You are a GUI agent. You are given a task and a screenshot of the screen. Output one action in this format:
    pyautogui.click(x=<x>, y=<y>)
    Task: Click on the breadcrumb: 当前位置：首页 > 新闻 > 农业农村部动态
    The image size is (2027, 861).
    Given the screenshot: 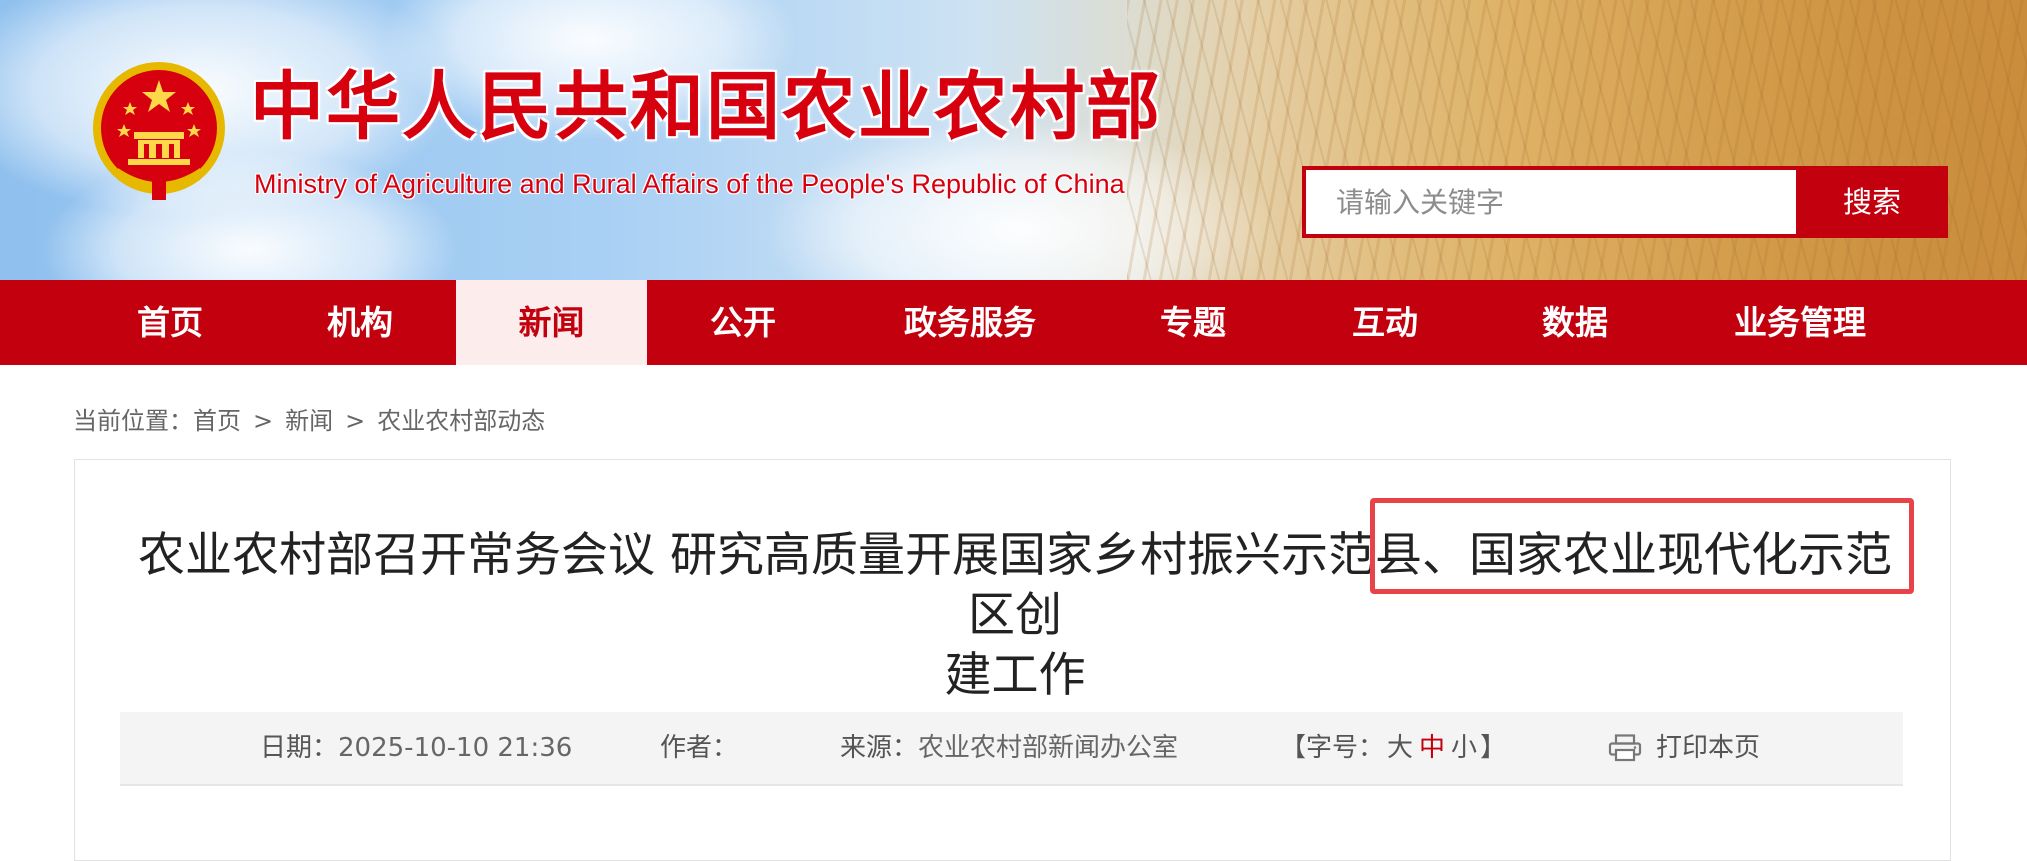 What is the action you would take?
    pyautogui.click(x=309, y=421)
    